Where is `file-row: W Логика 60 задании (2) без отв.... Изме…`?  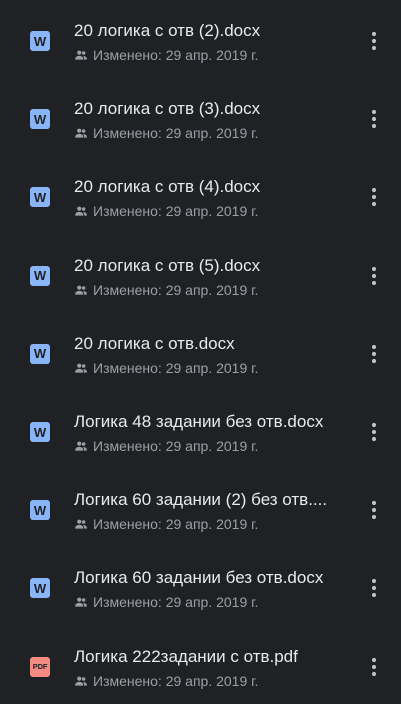
file-row: W Логика 60 задании (2) без отв.... Изме… is located at coordinates (200, 508).